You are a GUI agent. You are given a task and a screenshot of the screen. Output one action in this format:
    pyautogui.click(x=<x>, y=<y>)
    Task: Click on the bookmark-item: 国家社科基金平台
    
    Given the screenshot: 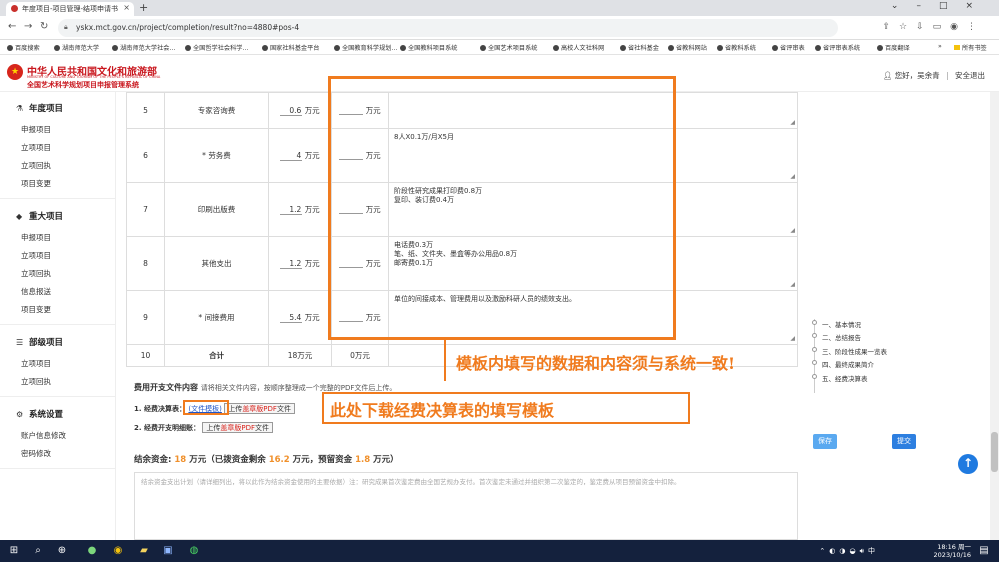 What is the action you would take?
    pyautogui.click(x=291, y=47)
    